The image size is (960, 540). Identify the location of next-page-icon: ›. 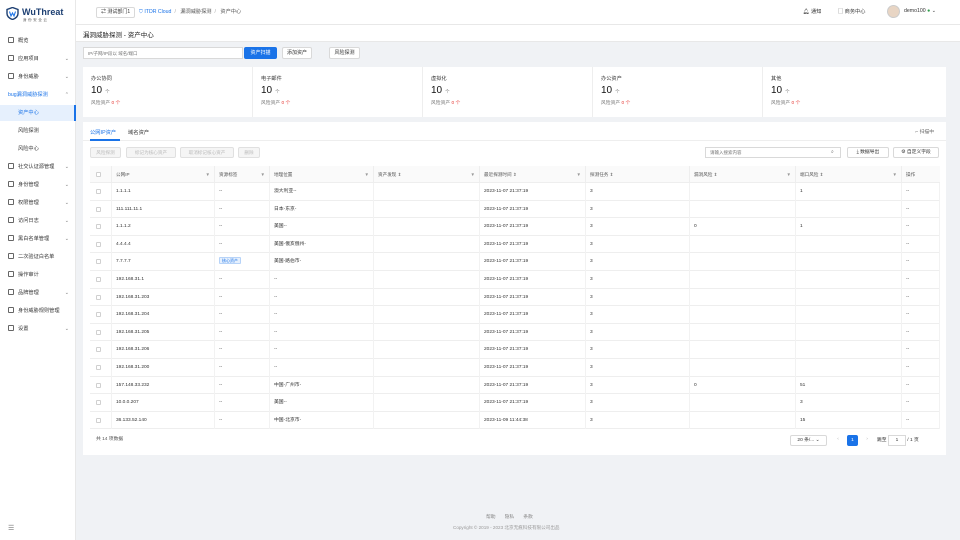
(867, 440).